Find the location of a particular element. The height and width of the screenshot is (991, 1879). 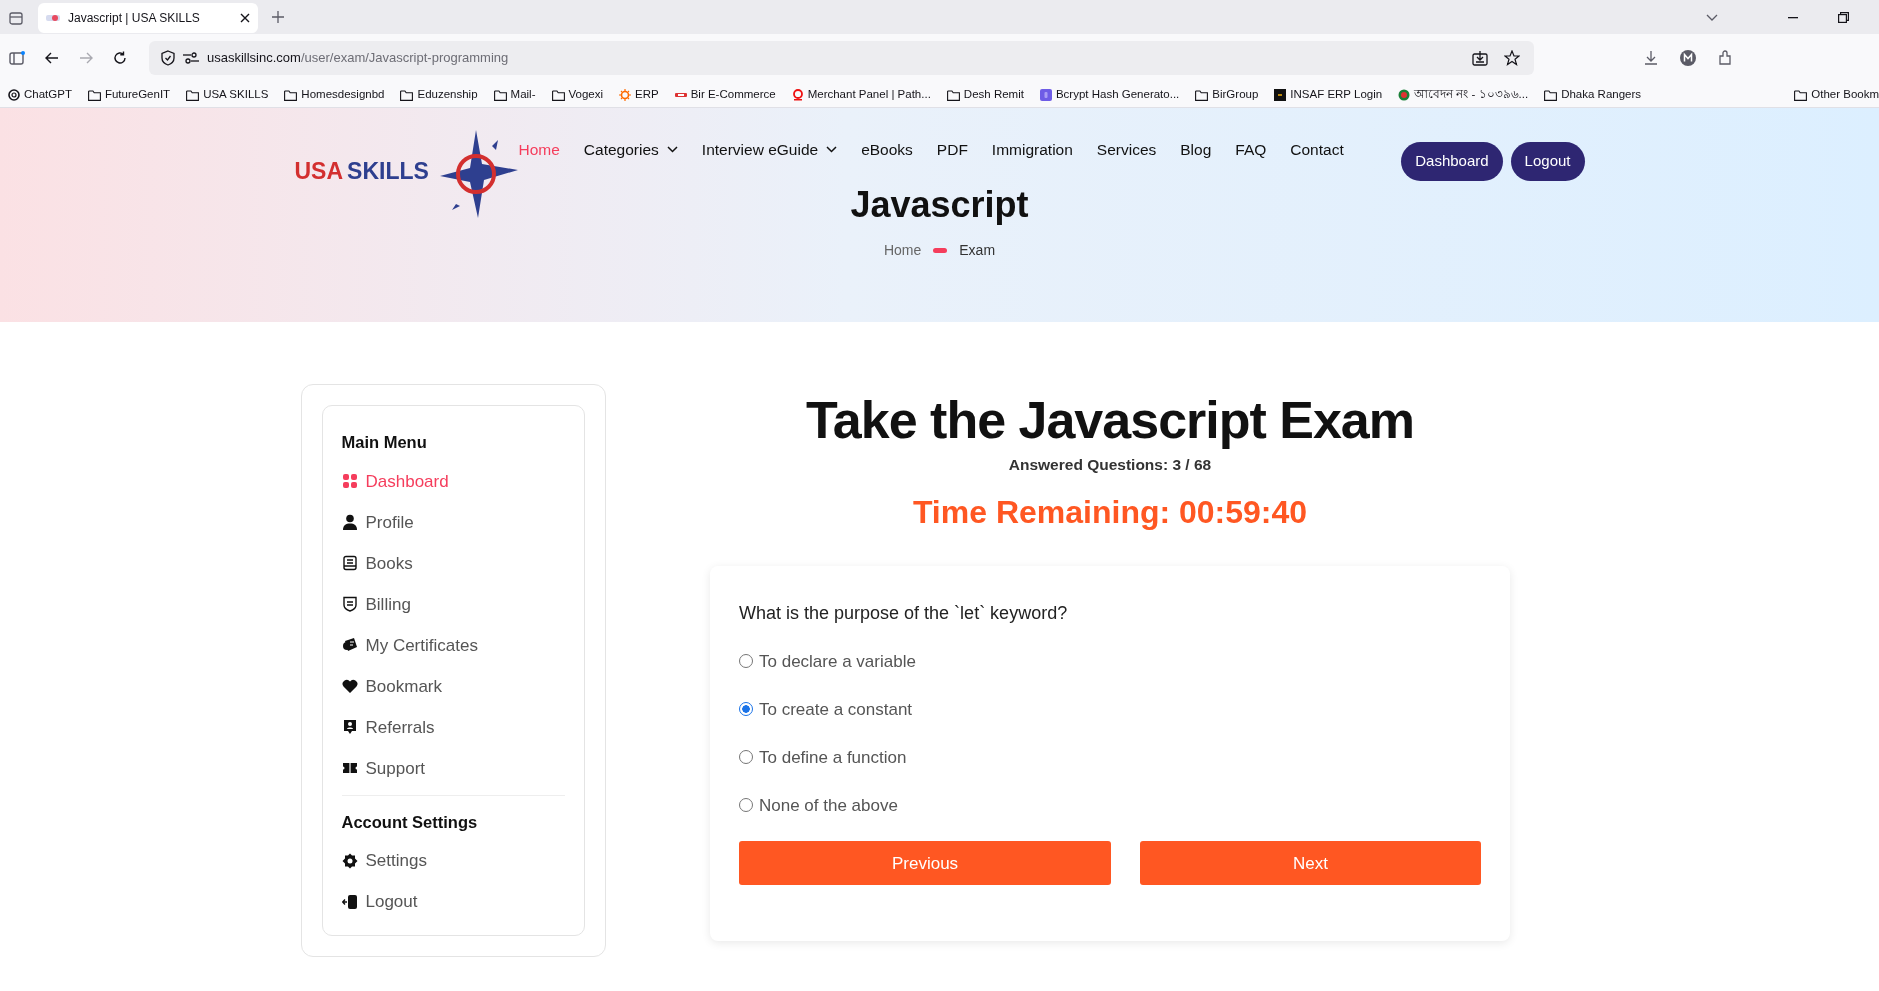

site-settings-icon is located at coordinates (191, 58).